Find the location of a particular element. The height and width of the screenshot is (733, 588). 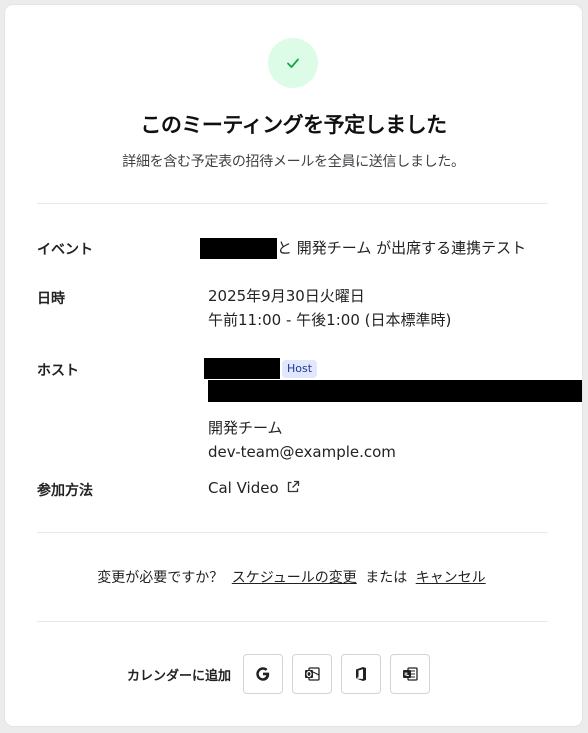

attendee-email: dev-team@example.com is located at coordinates (302, 452).